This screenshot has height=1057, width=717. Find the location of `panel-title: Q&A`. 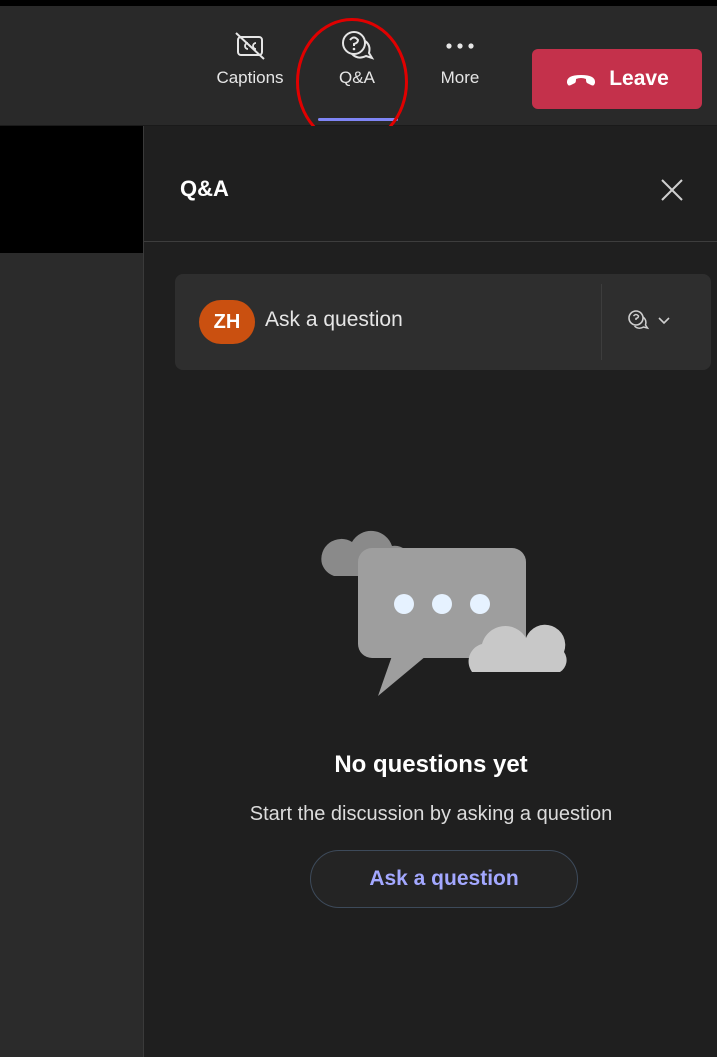

panel-title: Q&A is located at coordinates (204, 188).